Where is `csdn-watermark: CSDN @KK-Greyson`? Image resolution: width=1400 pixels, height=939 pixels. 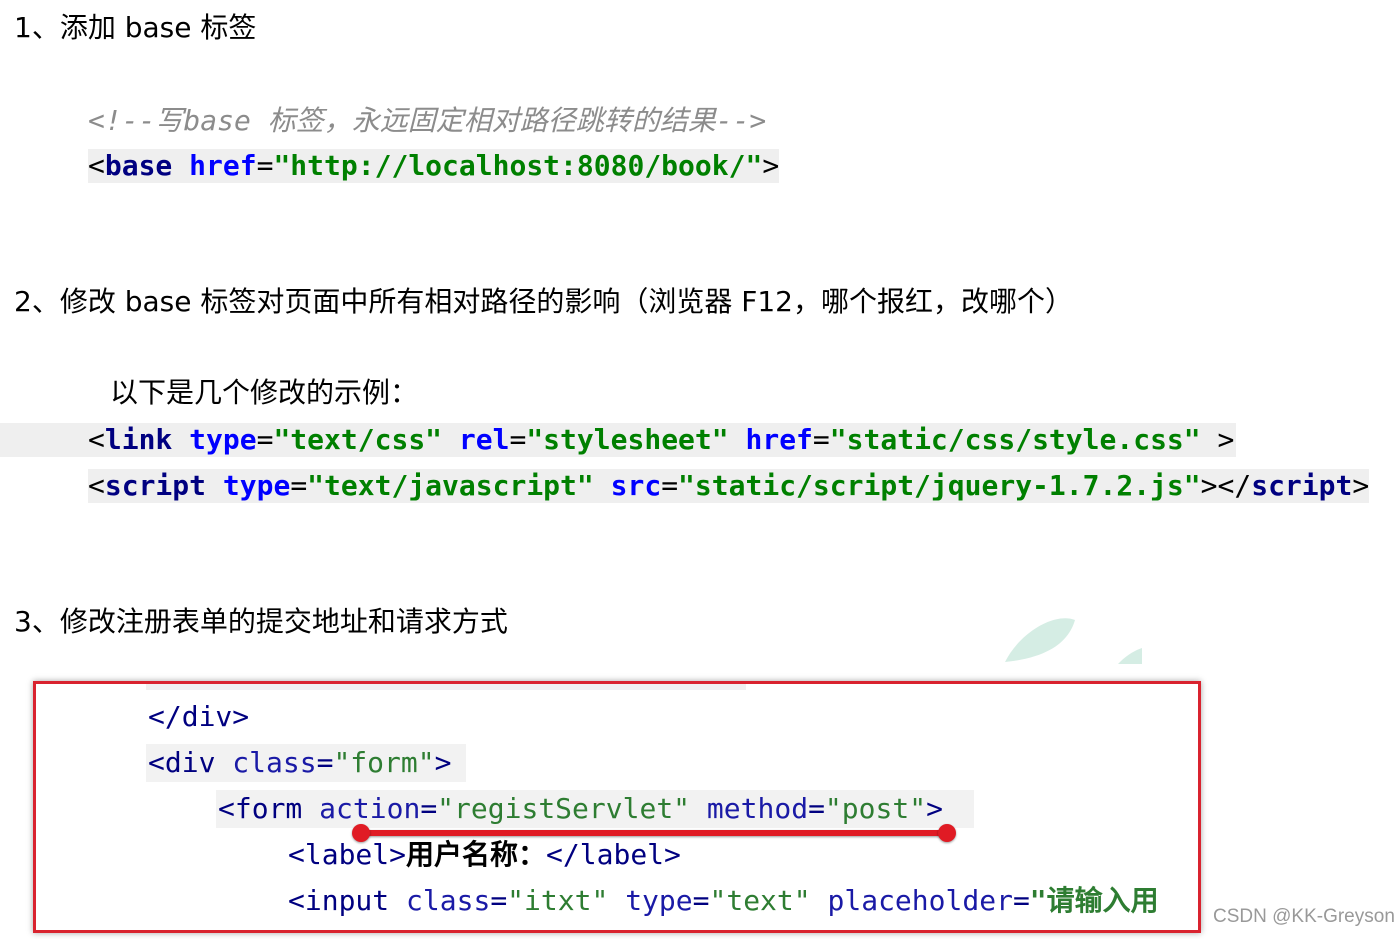 csdn-watermark: CSDN @KK-Greyson is located at coordinates (1304, 916).